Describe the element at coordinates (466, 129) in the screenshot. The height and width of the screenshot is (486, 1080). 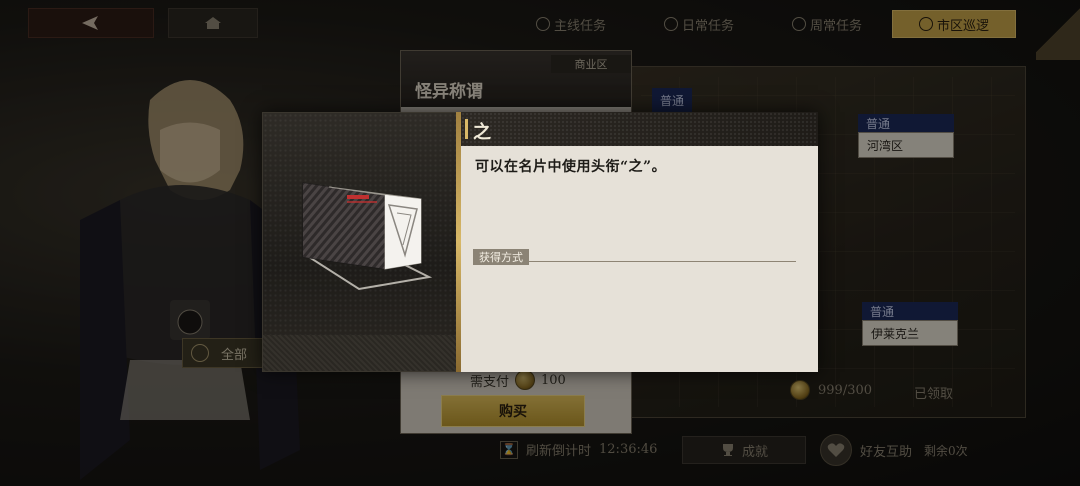
I see `title-accent` at that location.